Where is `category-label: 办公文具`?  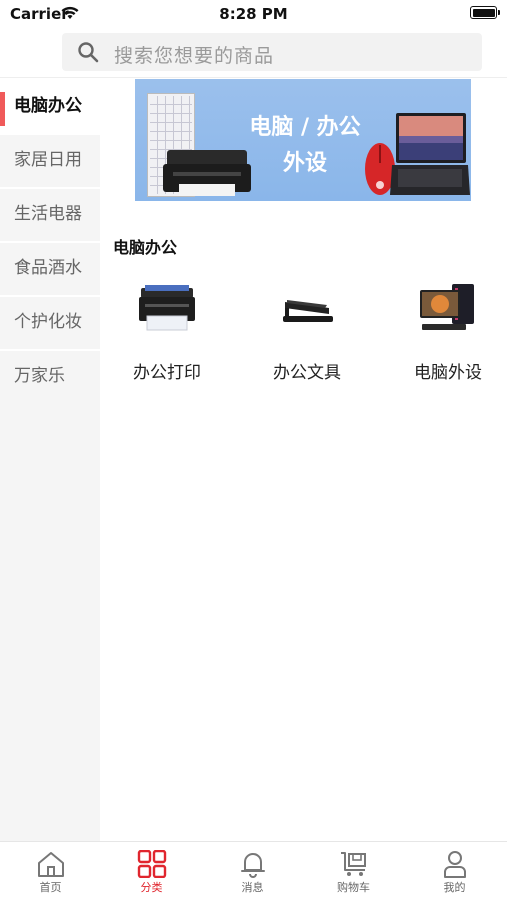
category-label: 办公文具 is located at coordinates (307, 373).